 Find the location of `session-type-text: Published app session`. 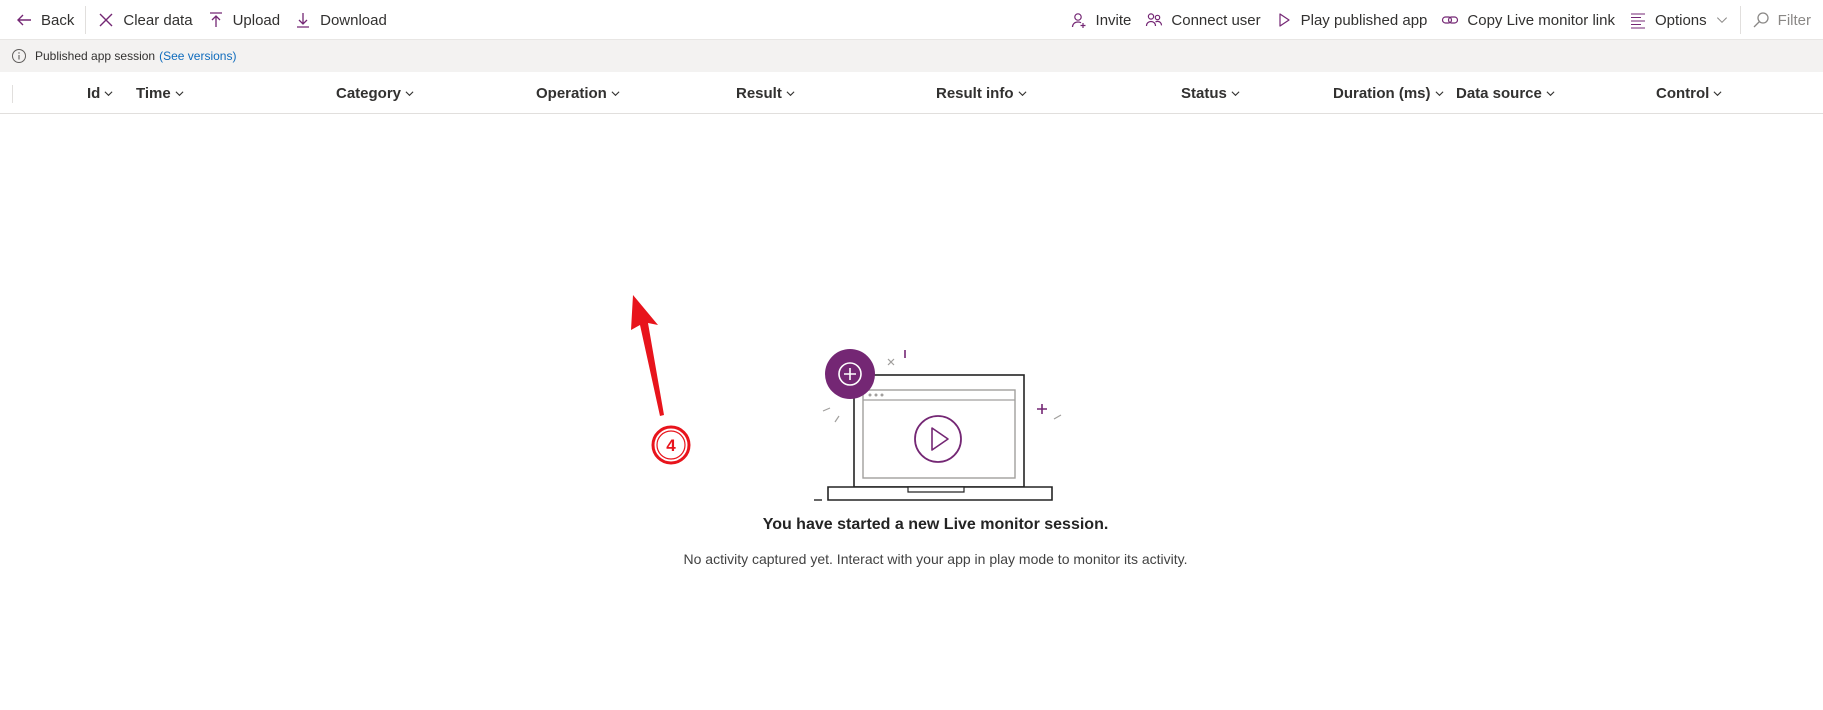

session-type-text: Published app session is located at coordinates (95, 56).